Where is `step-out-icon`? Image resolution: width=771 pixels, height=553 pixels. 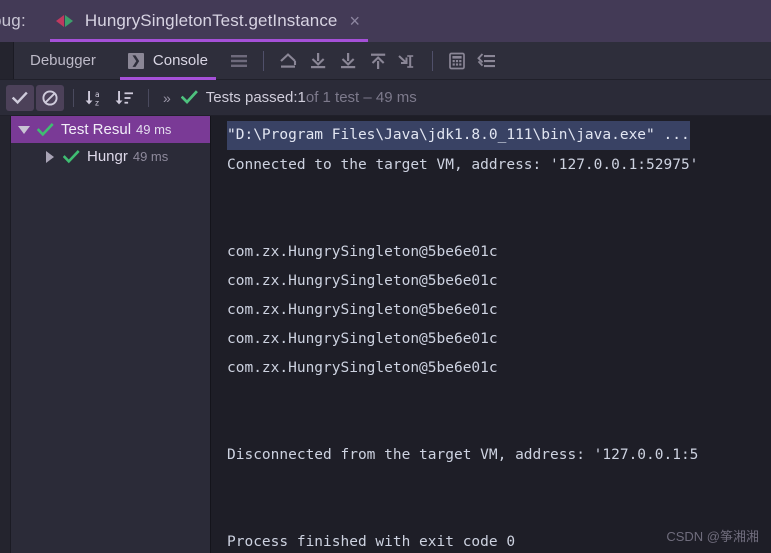
step-out-icon is located at coordinates (288, 61).